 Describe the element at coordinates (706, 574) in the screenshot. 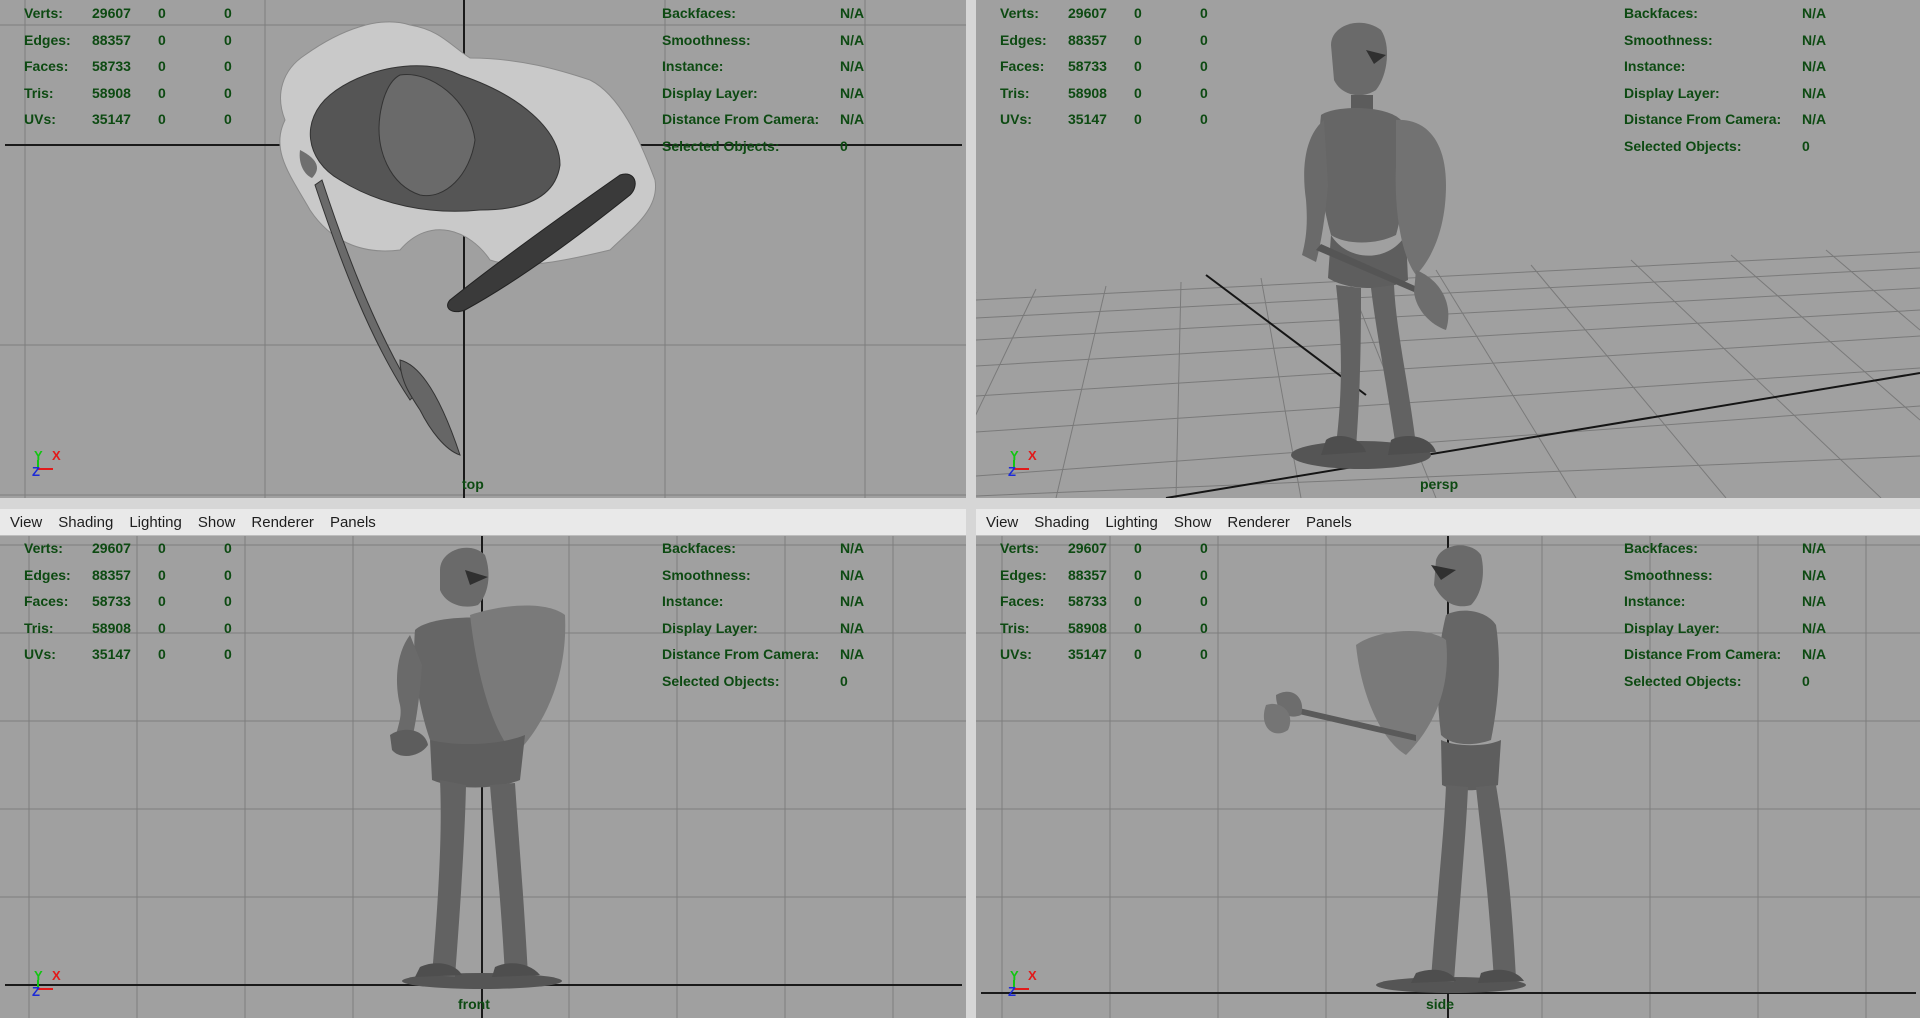

I see `hud-label: Smoothness:` at that location.